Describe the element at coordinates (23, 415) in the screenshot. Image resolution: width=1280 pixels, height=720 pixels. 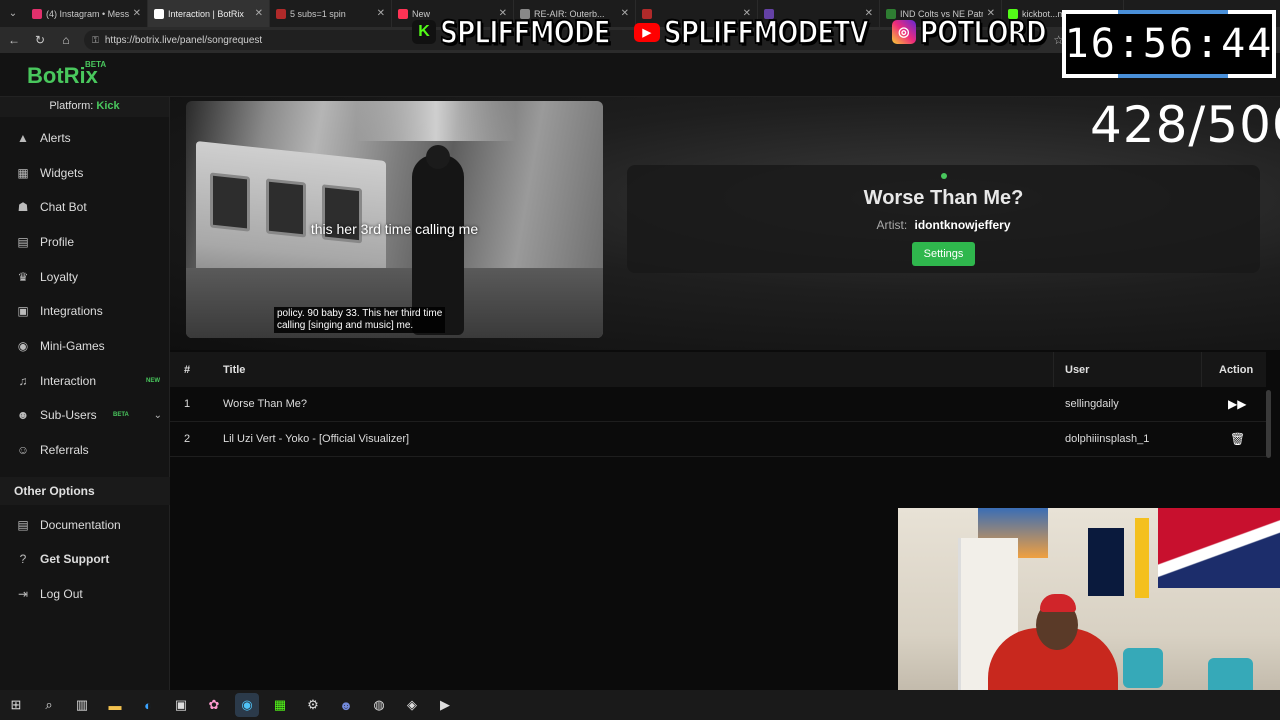
I see `users-icon: ☻` at that location.